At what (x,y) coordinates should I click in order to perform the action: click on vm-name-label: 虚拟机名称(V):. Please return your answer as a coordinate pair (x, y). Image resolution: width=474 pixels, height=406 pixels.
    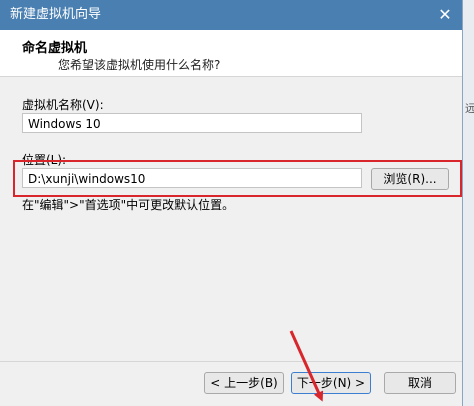
    Looking at the image, I should click on (63, 105).